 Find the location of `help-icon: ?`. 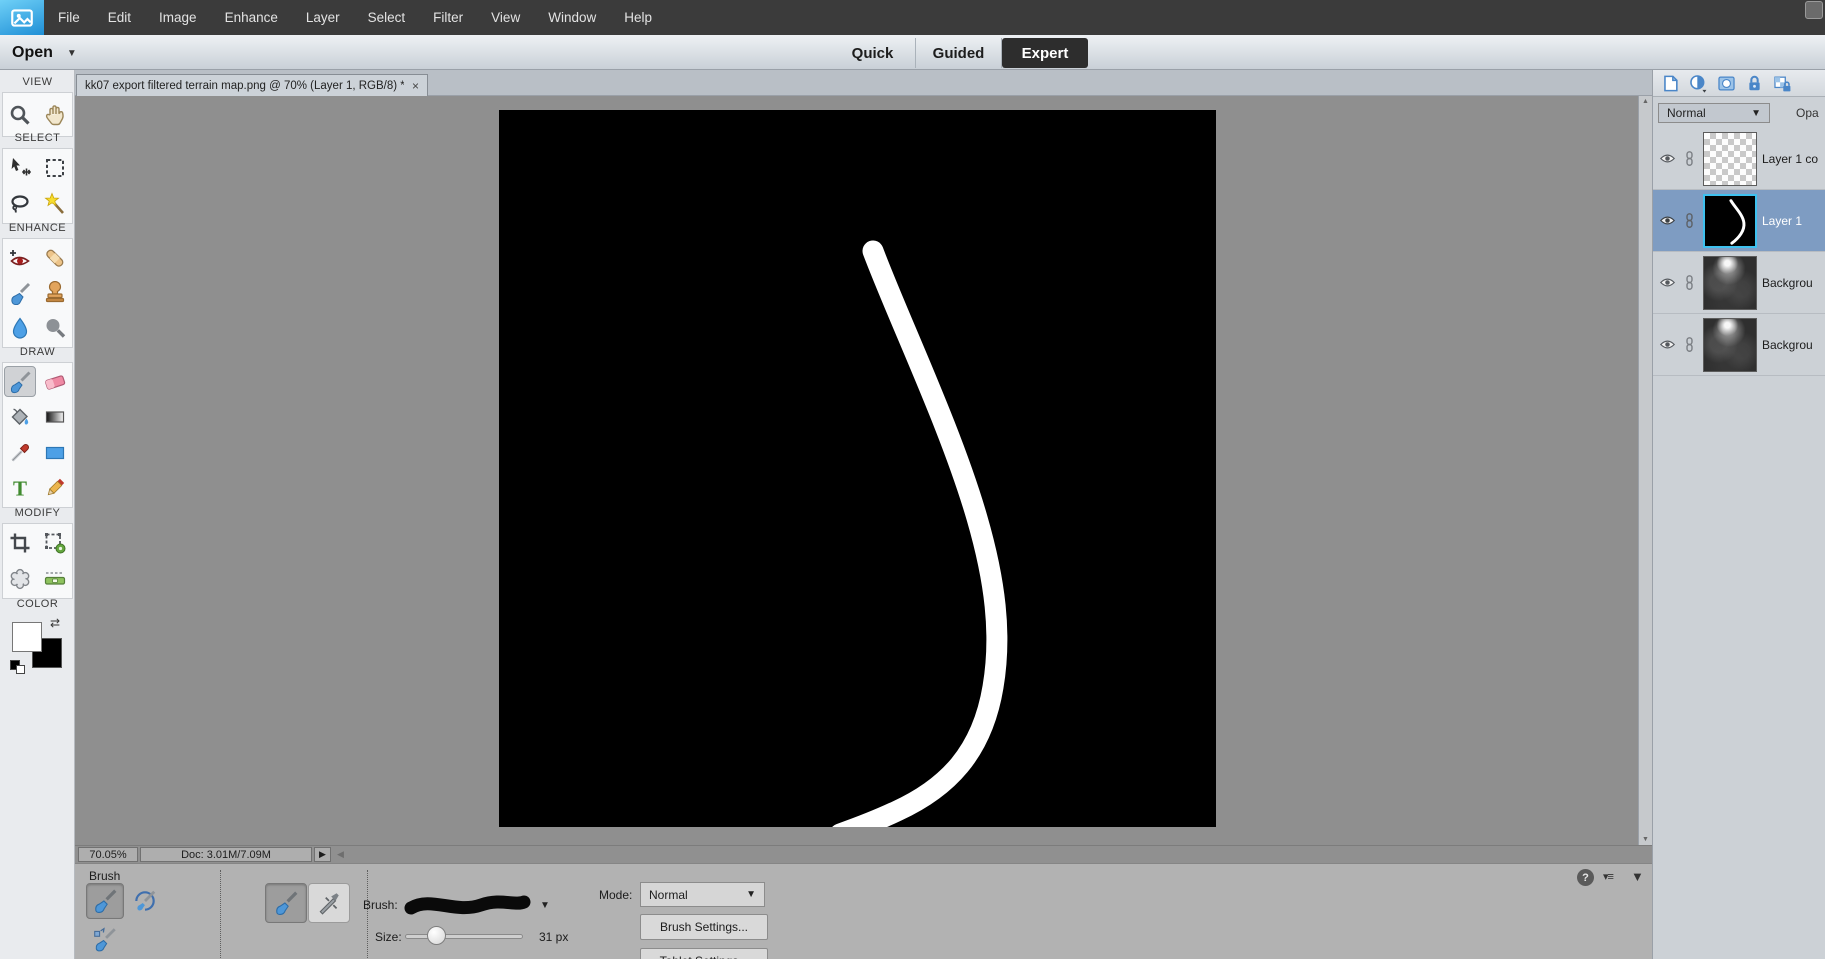

help-icon: ? is located at coordinates (1585, 877).